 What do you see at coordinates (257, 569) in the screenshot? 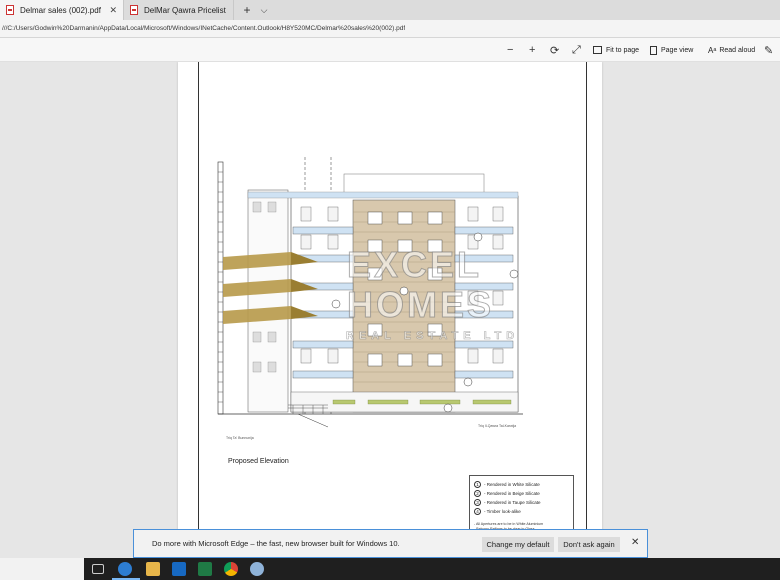
I see `paint-icon` at bounding box center [257, 569].